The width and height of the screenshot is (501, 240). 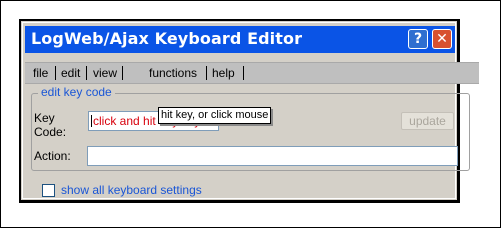 What do you see at coordinates (70, 73) in the screenshot?
I see `menu-edit: edit` at bounding box center [70, 73].